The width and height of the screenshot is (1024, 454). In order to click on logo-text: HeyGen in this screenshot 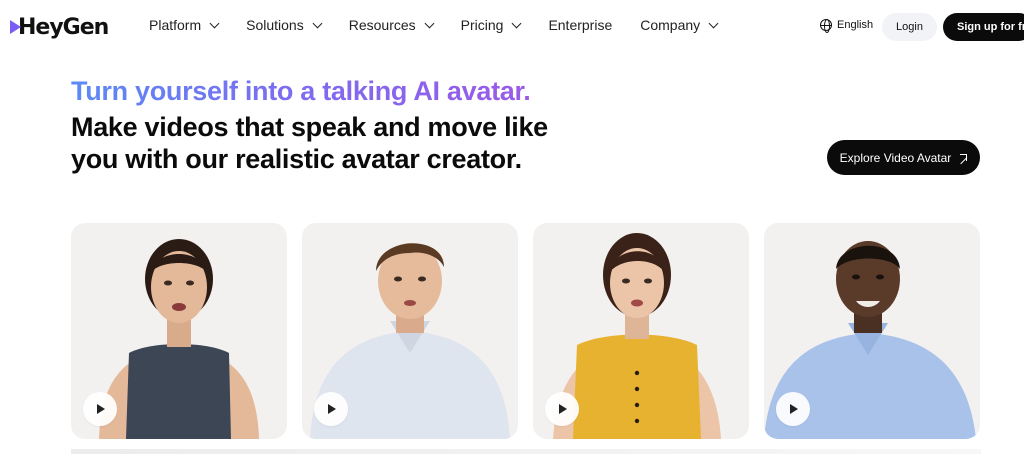, I will do `click(63, 27)`.